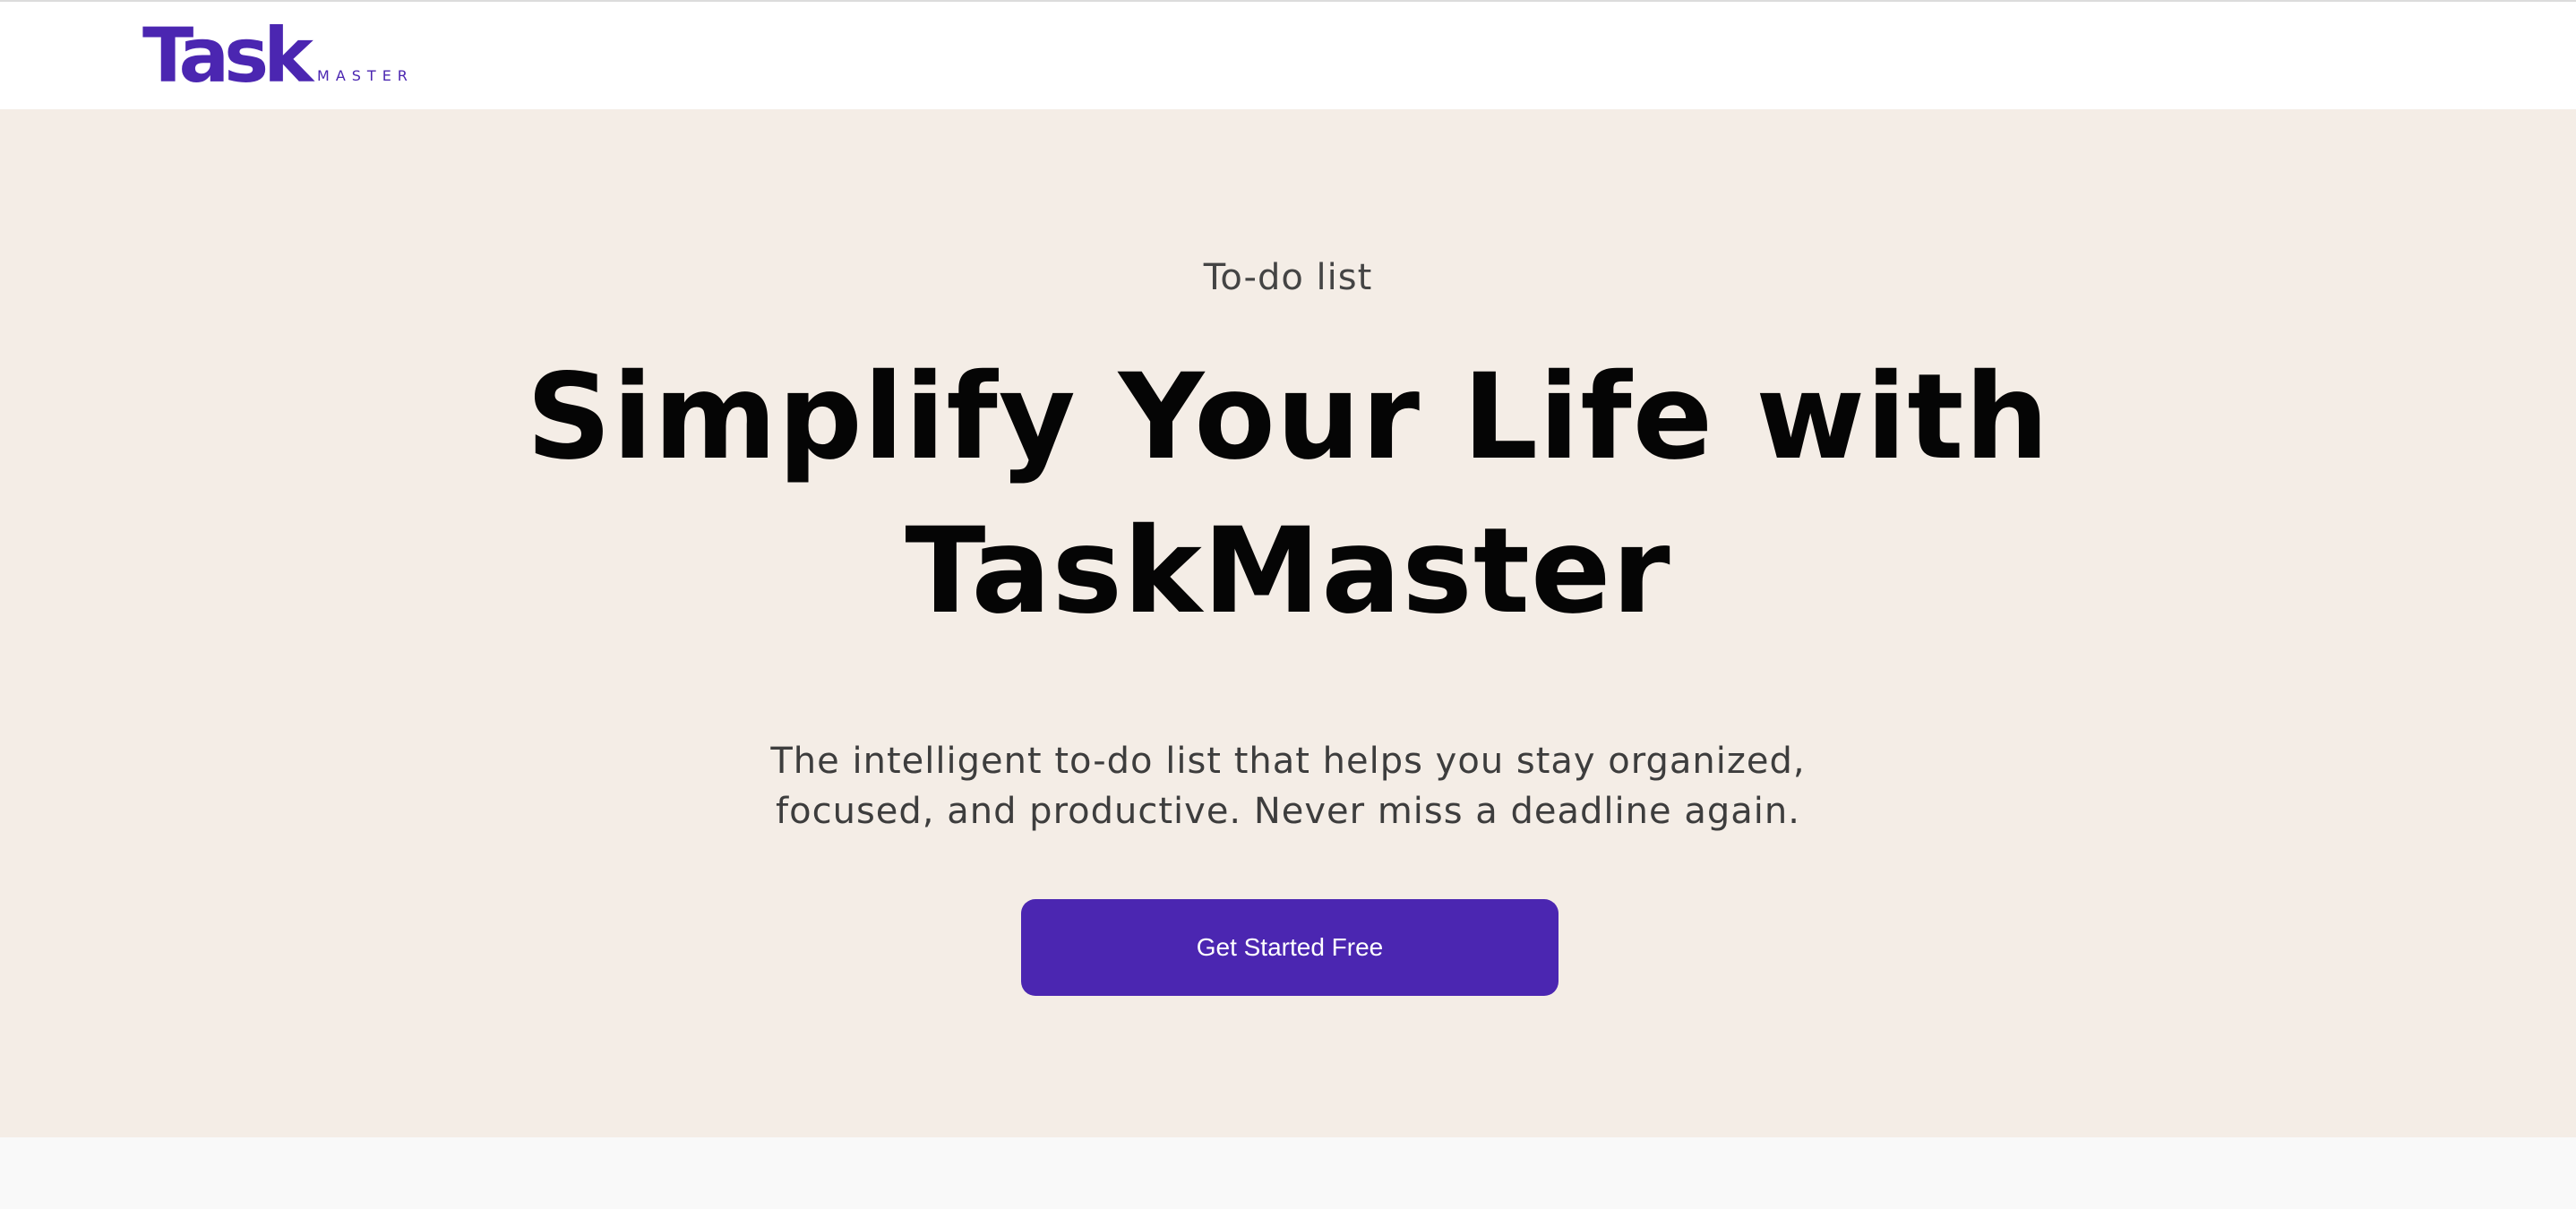 The height and width of the screenshot is (1209, 2576). Describe the element at coordinates (1288, 1173) in the screenshot. I see `next-section` at that location.